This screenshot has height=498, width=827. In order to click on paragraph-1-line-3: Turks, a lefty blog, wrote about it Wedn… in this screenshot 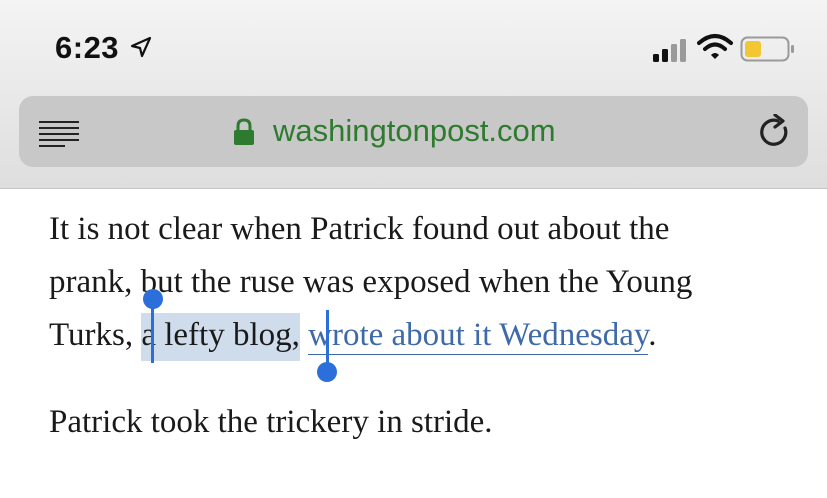, I will do `click(353, 337)`.